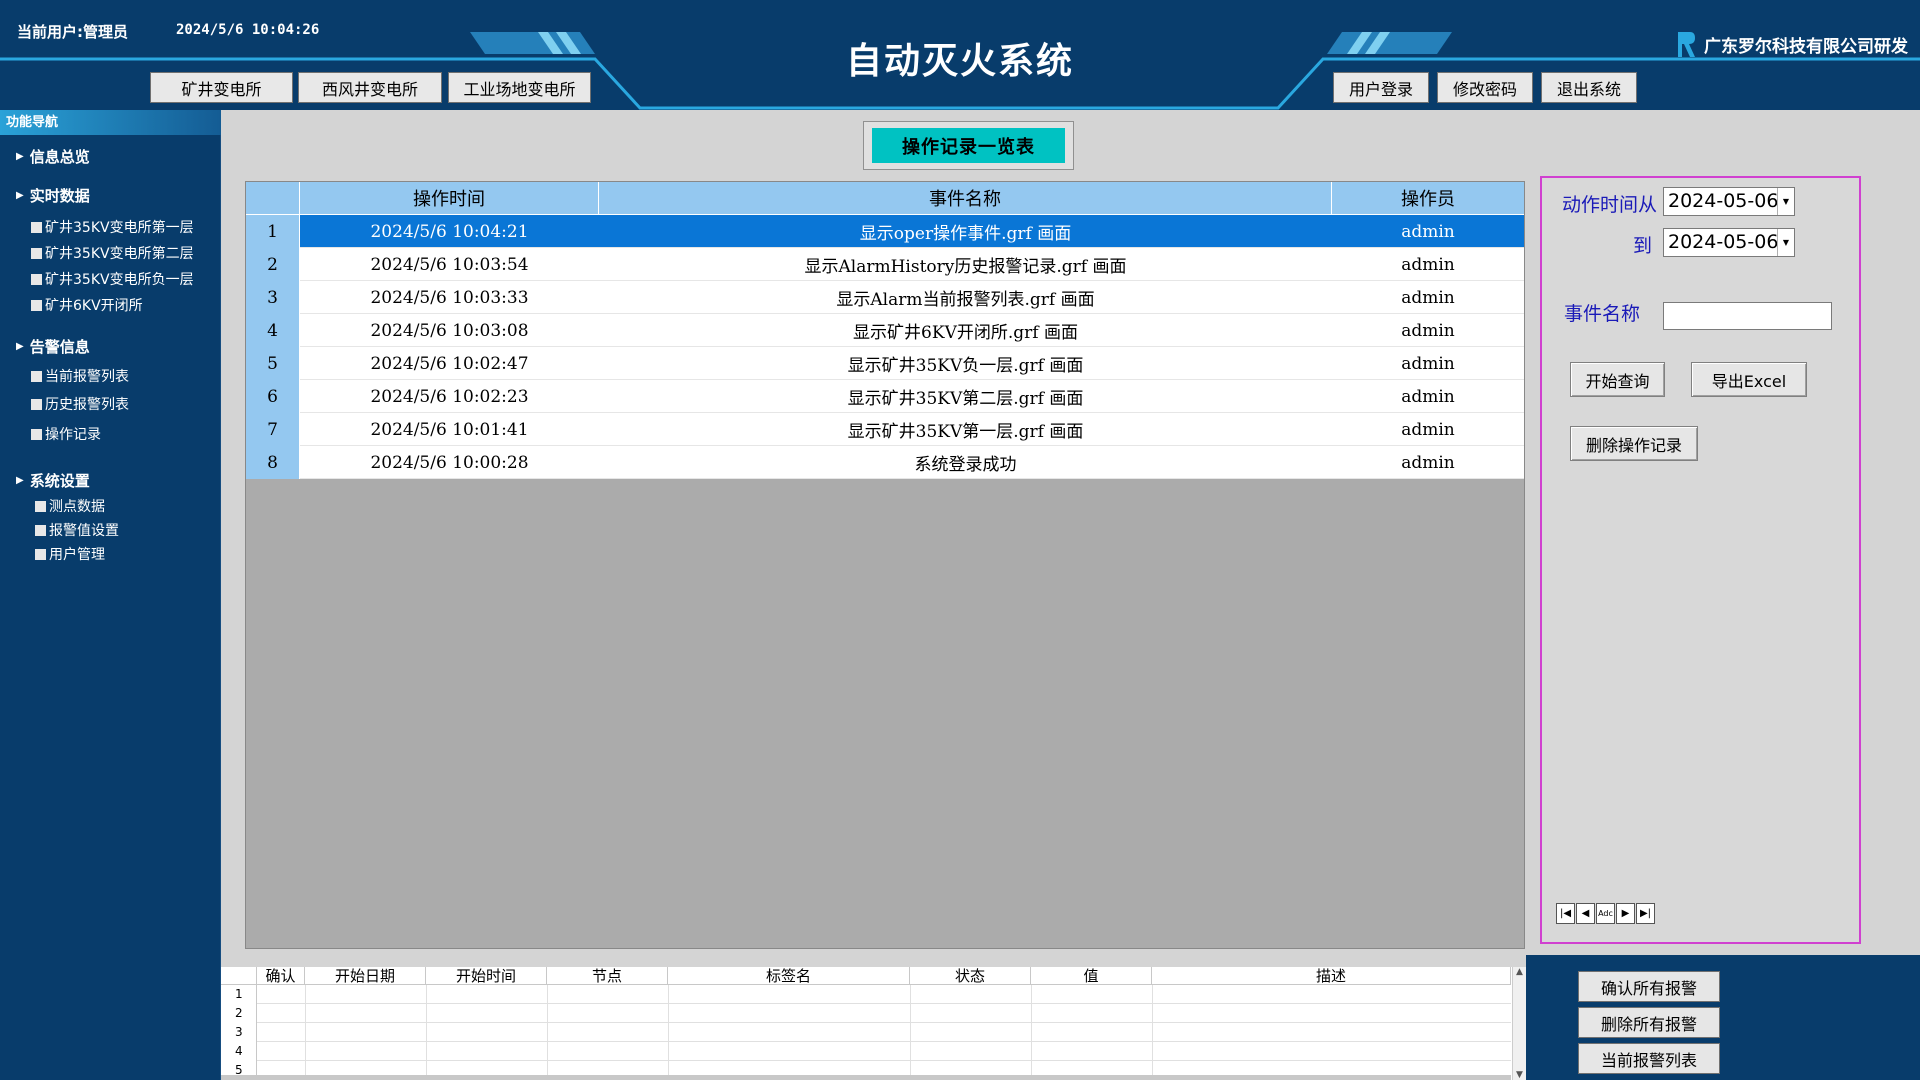  Describe the element at coordinates (449, 330) in the screenshot. I see `cell-time: 2024/5/6 10:03:08` at that location.